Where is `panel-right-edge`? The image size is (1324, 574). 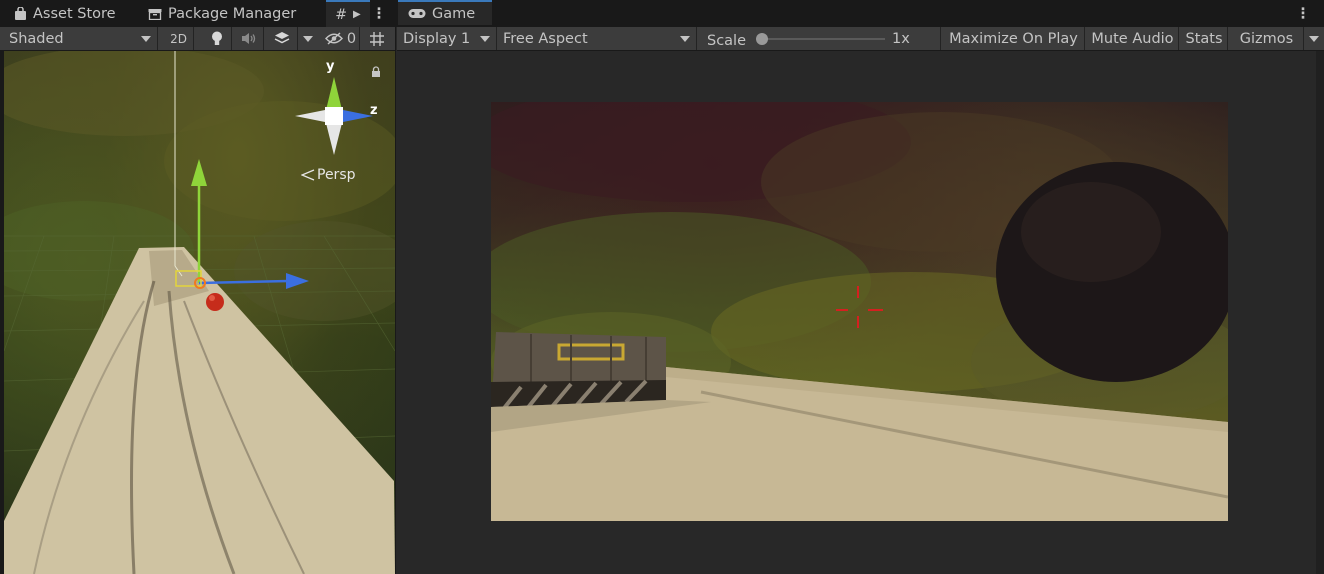
panel-right-edge is located at coordinates (1320, 312).